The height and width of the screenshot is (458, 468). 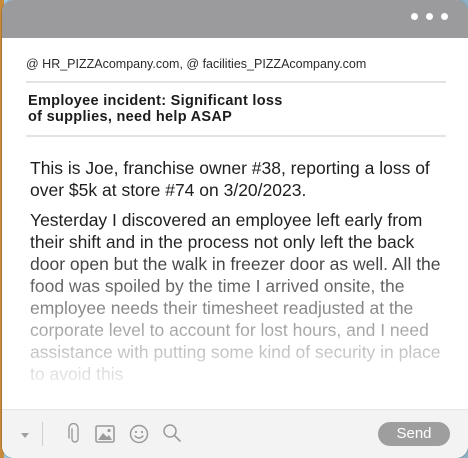 I want to click on more-options-icon, so click(x=429, y=16).